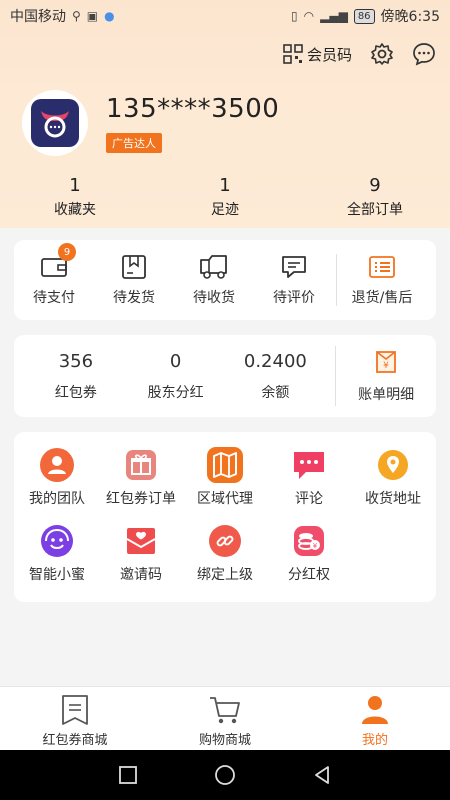  What do you see at coordinates (75, 740) in the screenshot?
I see `tab-label: 红包券商城` at bounding box center [75, 740].